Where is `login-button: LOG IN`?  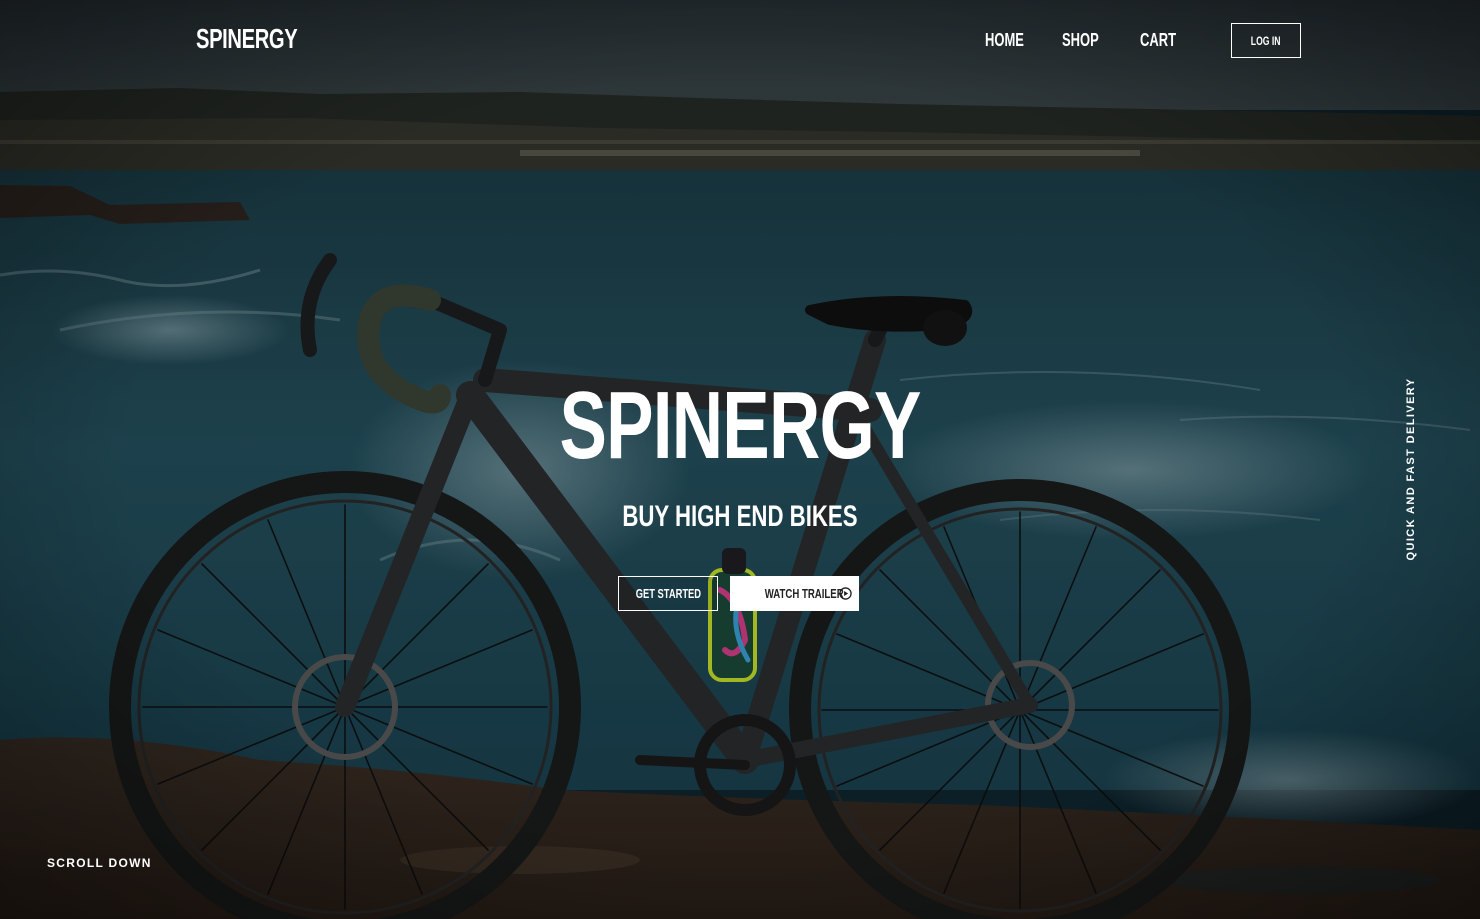 login-button: LOG IN is located at coordinates (1266, 40).